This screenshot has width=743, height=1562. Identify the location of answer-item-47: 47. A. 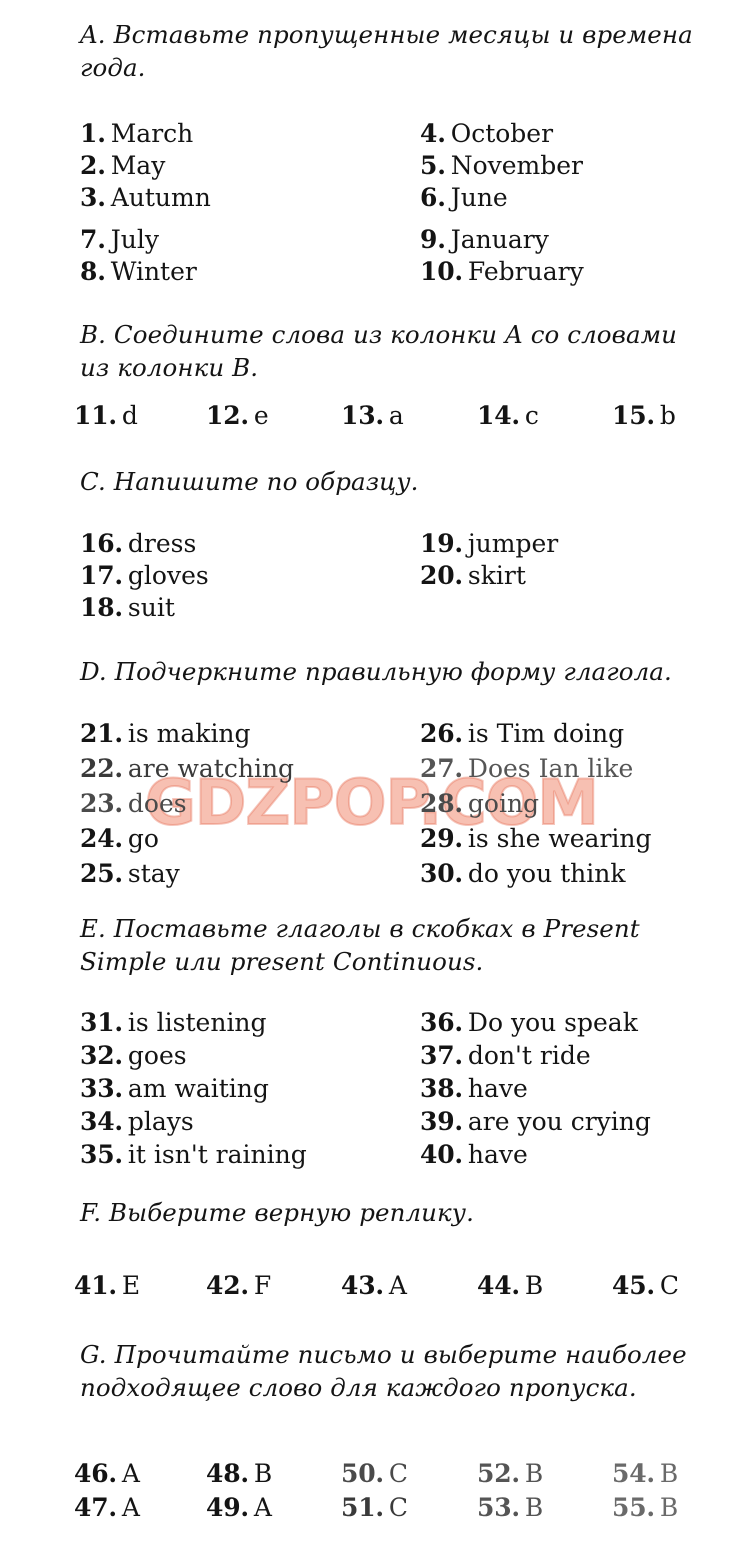
(107, 1508).